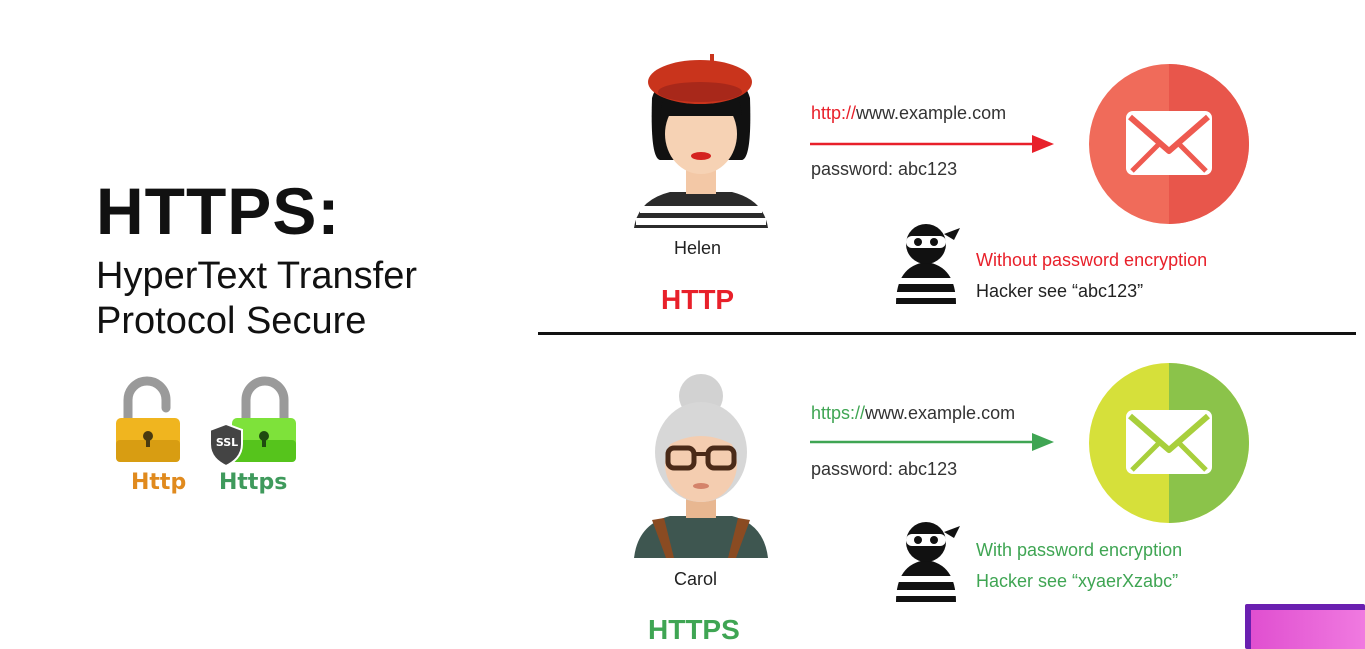 Image resolution: width=1365 pixels, height=649 pixels. I want to click on helen-name: Helen, so click(698, 248).